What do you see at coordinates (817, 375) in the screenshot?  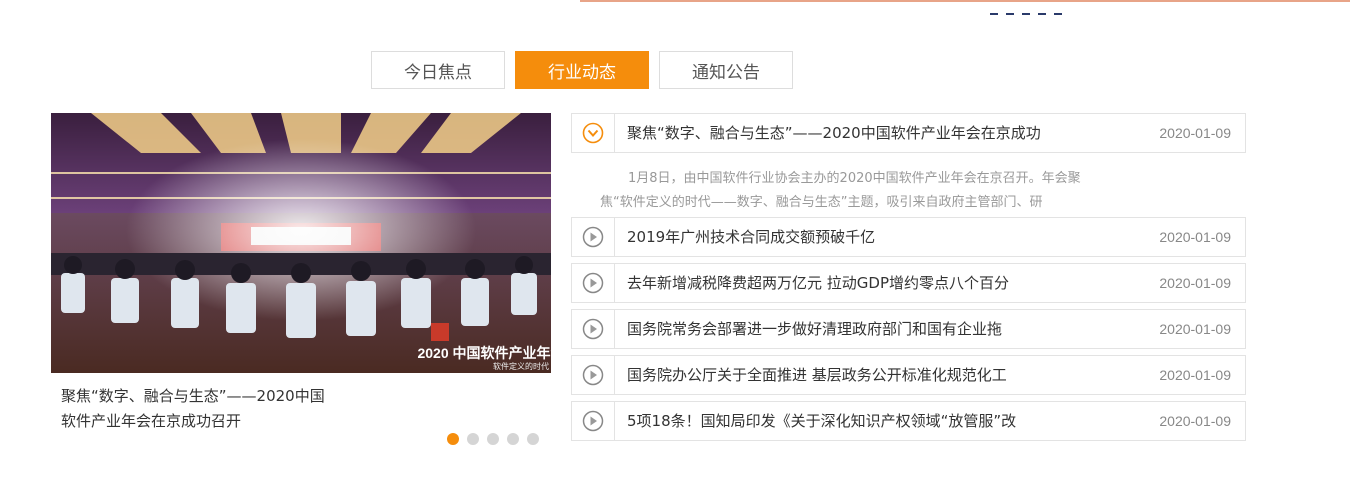 I see `news-title: 国务院办公厅关于全面推进 基层政务公开标准化规范化工` at bounding box center [817, 375].